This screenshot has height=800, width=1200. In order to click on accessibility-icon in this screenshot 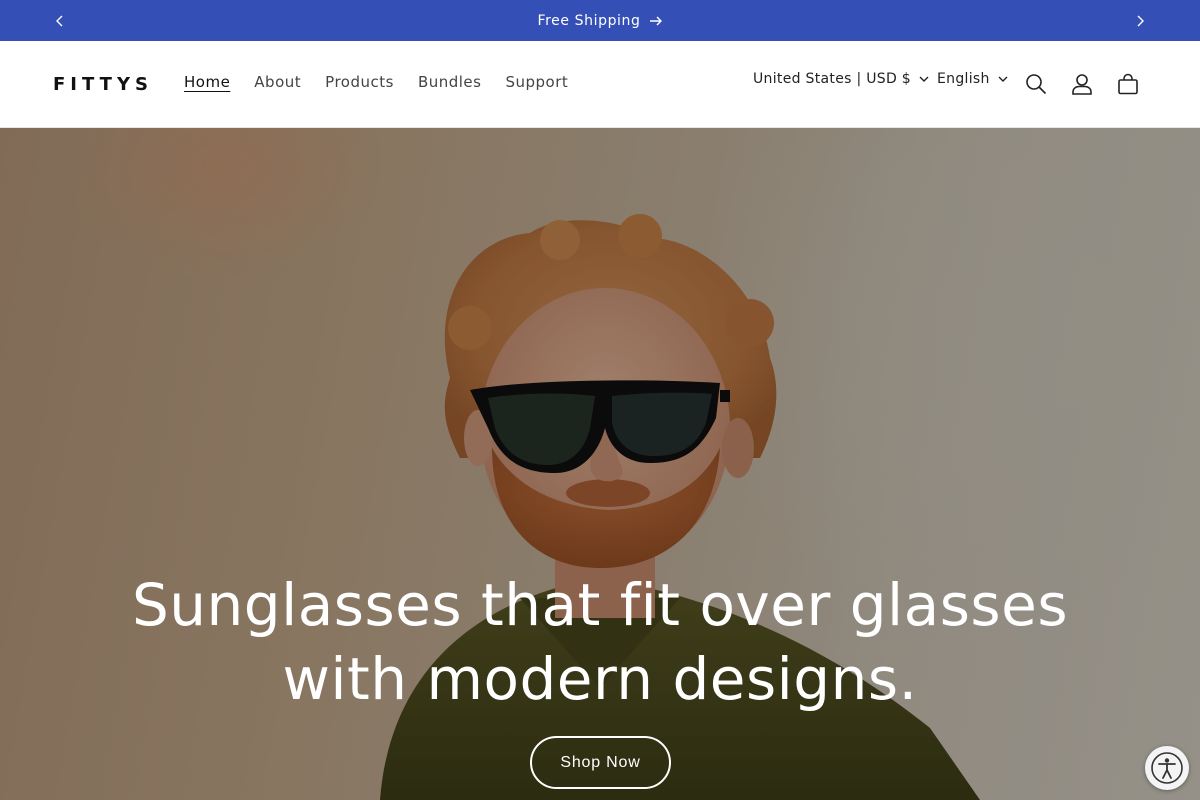, I will do `click(1167, 768)`.